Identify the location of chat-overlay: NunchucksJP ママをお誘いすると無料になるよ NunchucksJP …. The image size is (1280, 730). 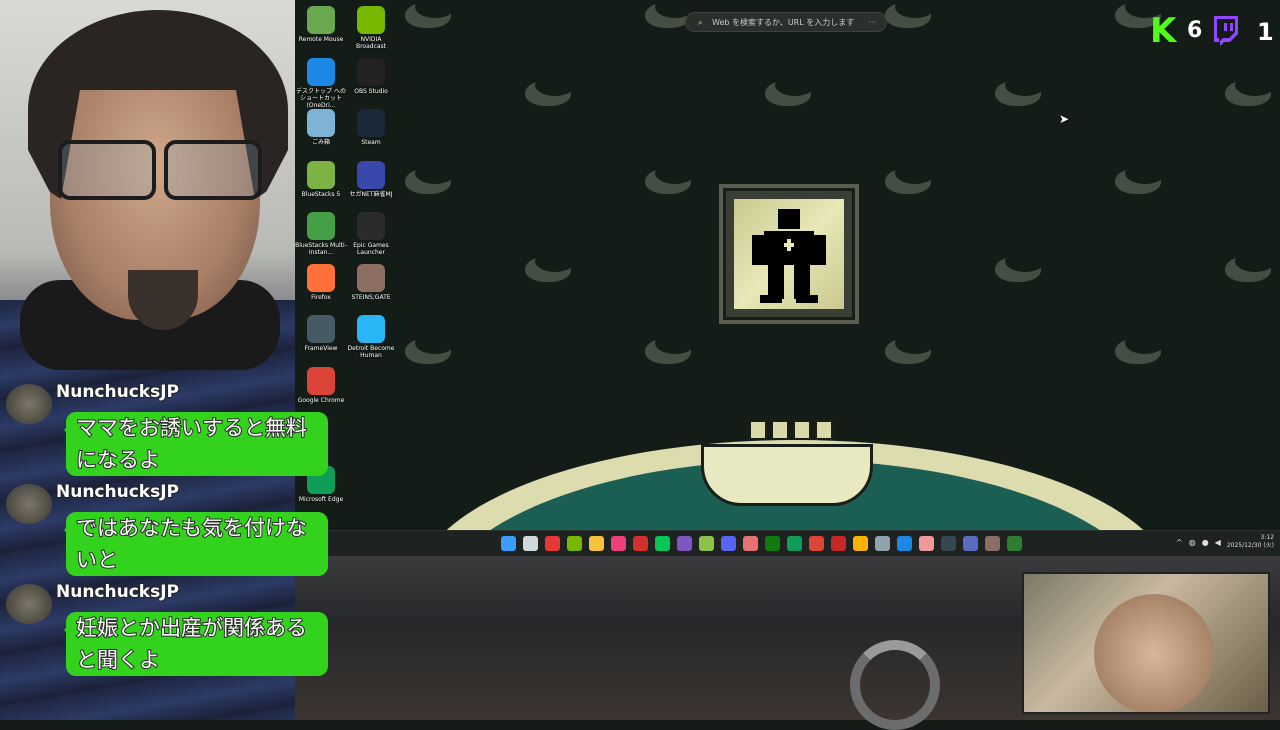
(169, 531).